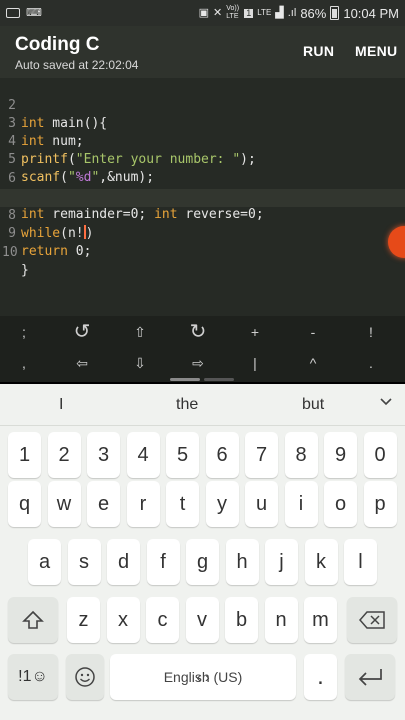 The width and height of the screenshot is (405, 720). I want to click on key-g: g, so click(202, 562).